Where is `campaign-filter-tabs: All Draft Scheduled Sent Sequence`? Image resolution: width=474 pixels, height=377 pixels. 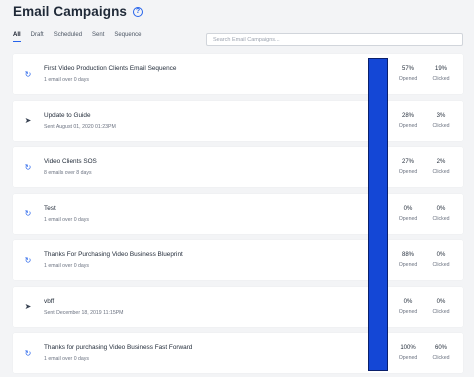 campaign-filter-tabs: All Draft Scheduled Sent Sequence is located at coordinates (77, 37).